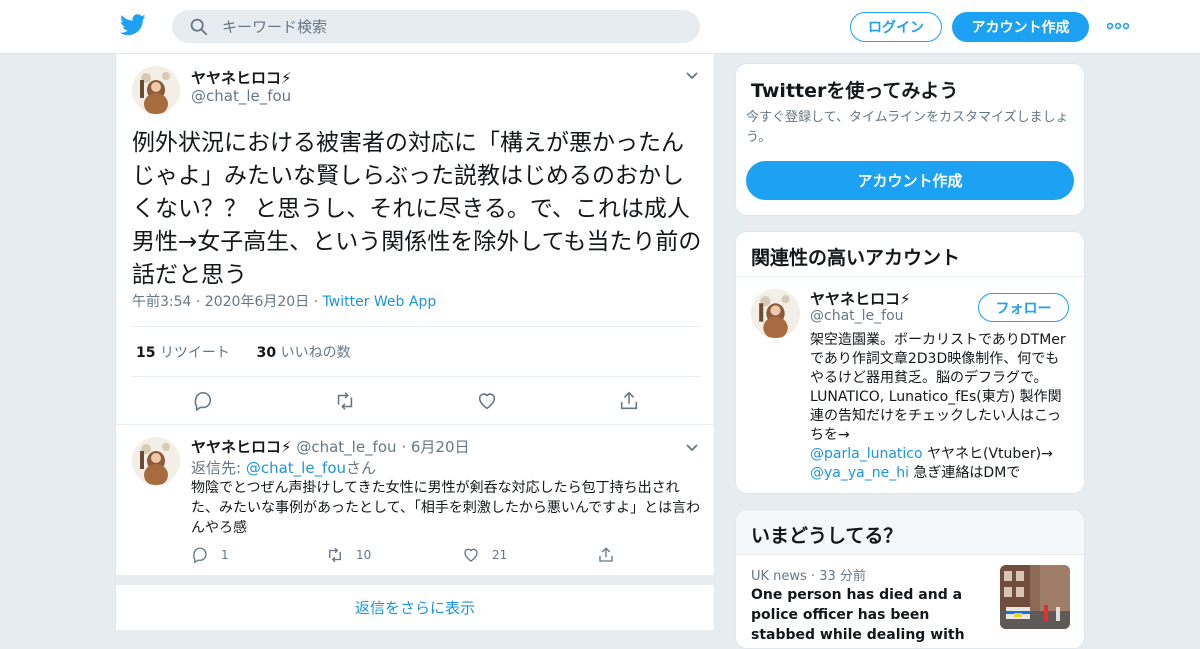  What do you see at coordinates (860, 298) in the screenshot?
I see `account-name: ヤヤネヒロコ⚡` at bounding box center [860, 298].